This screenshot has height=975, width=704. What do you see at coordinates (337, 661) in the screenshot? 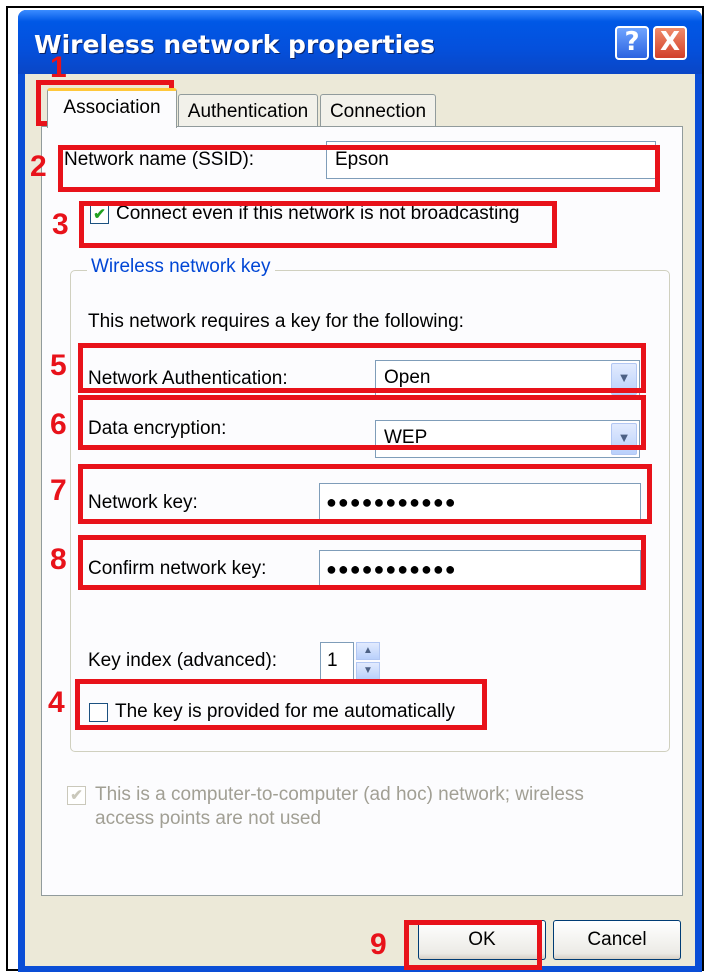
I see `key-index-value: 1` at bounding box center [337, 661].